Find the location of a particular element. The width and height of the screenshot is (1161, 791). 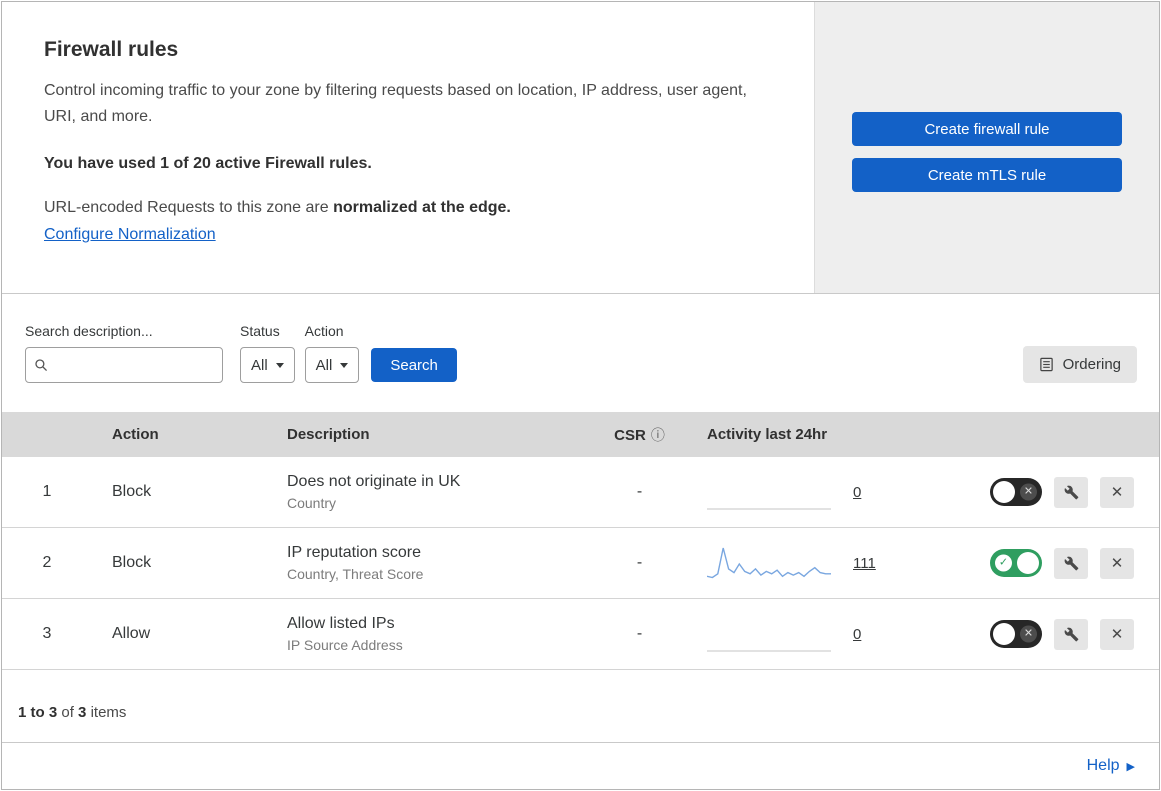

action-select: All is located at coordinates (332, 365).